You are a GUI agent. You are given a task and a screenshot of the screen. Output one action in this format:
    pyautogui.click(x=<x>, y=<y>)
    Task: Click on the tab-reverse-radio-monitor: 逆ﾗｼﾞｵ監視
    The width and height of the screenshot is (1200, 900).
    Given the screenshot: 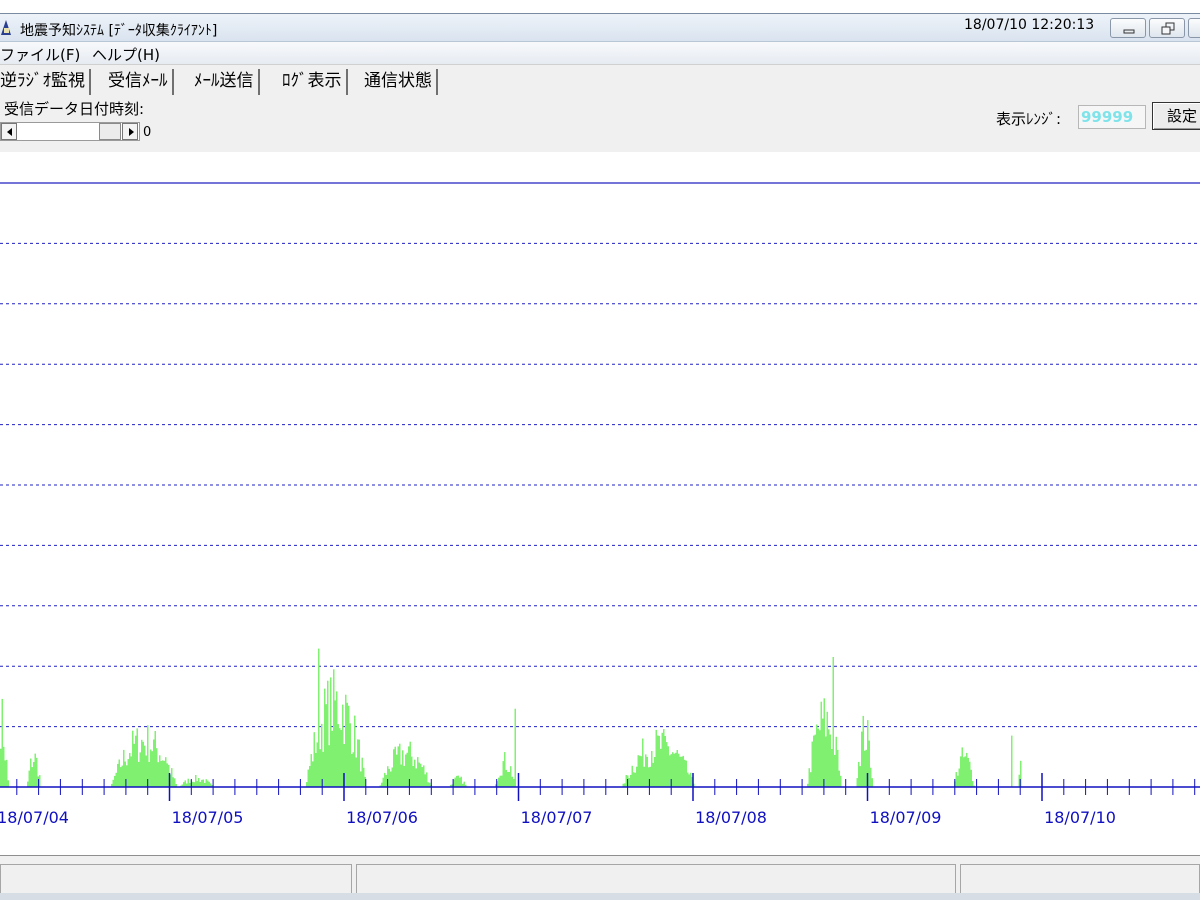 What is the action you would take?
    pyautogui.click(x=45, y=82)
    